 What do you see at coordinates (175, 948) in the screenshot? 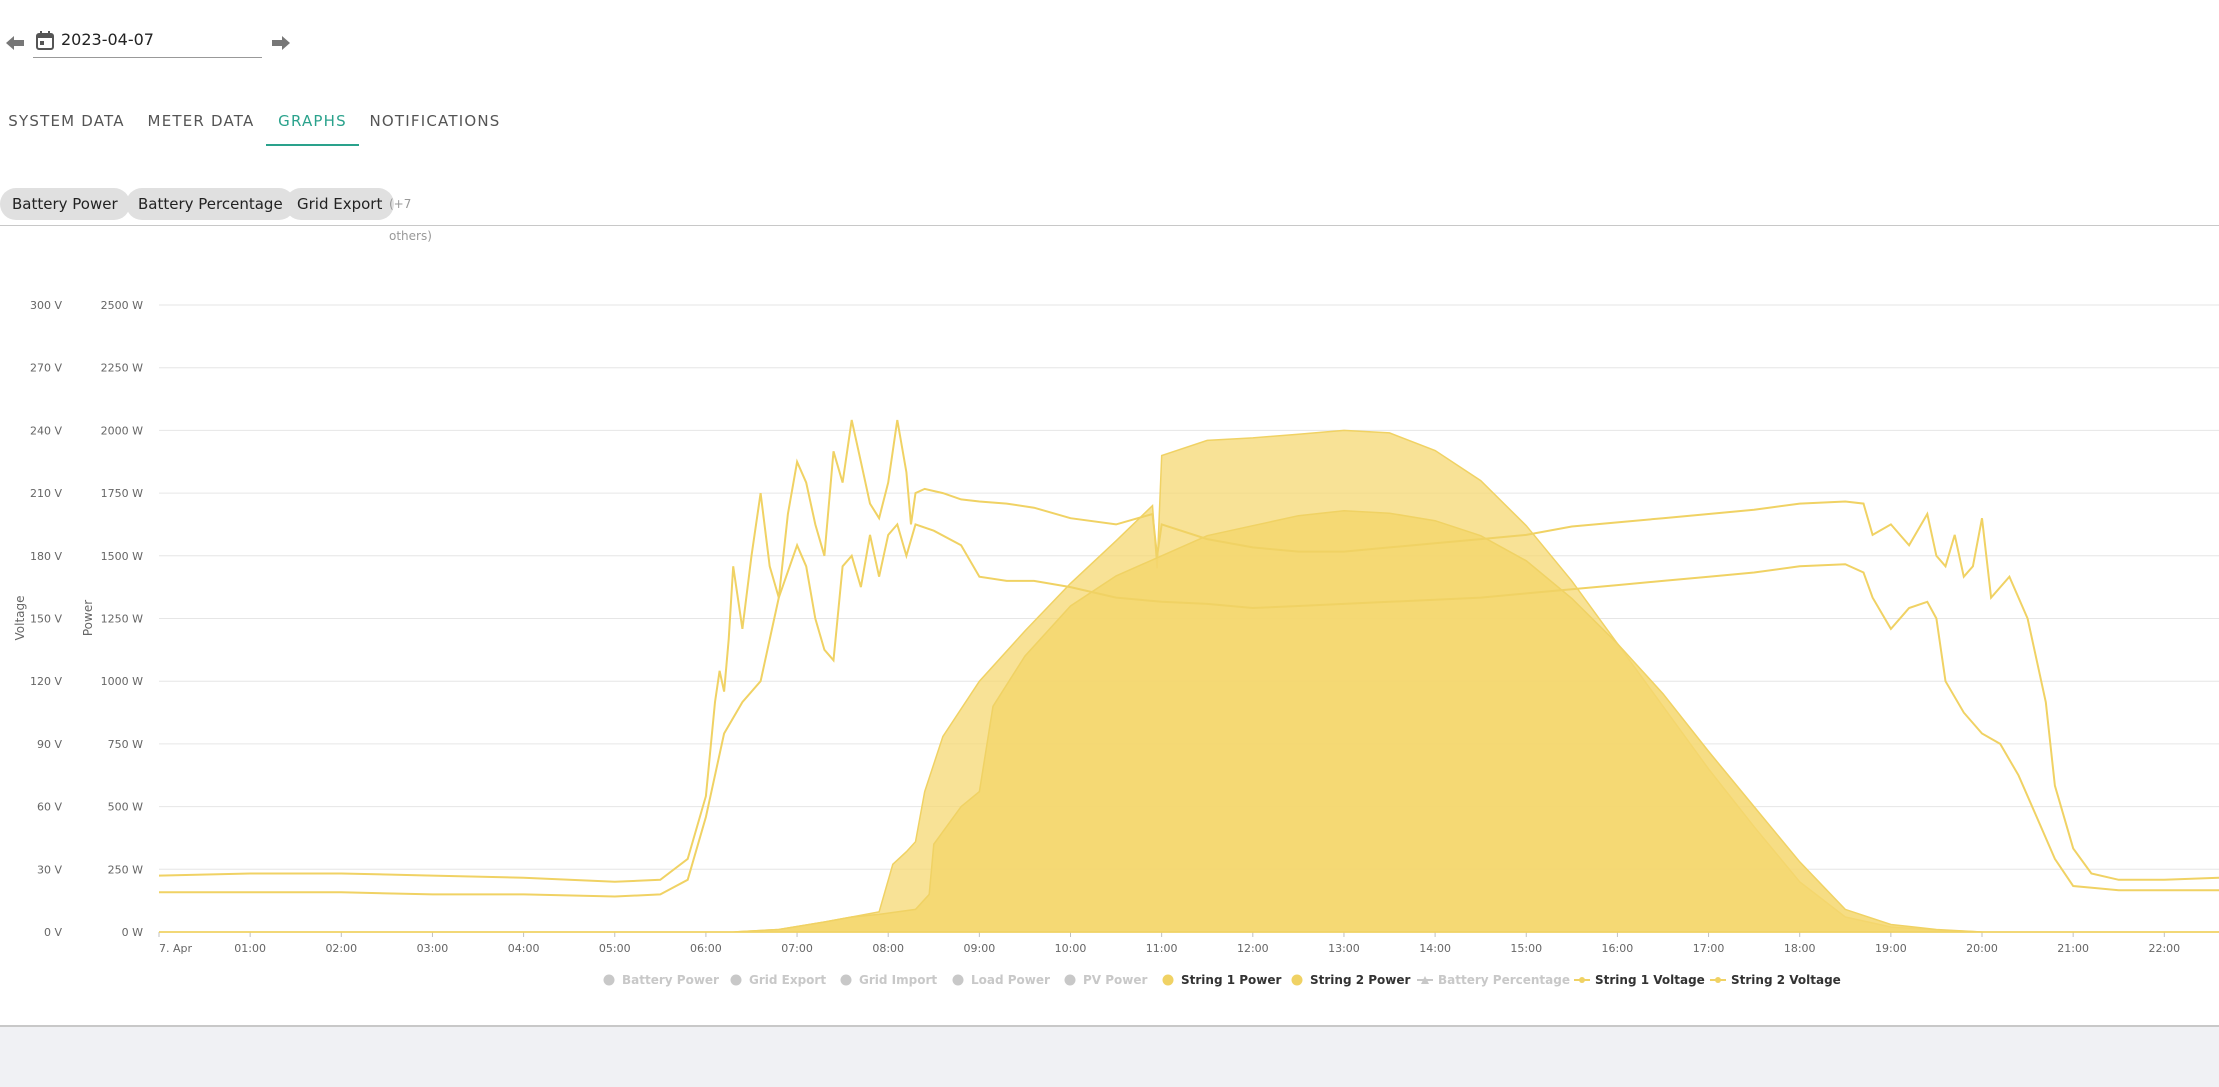
I see `x-tick-label: 7. Apr` at bounding box center [175, 948].